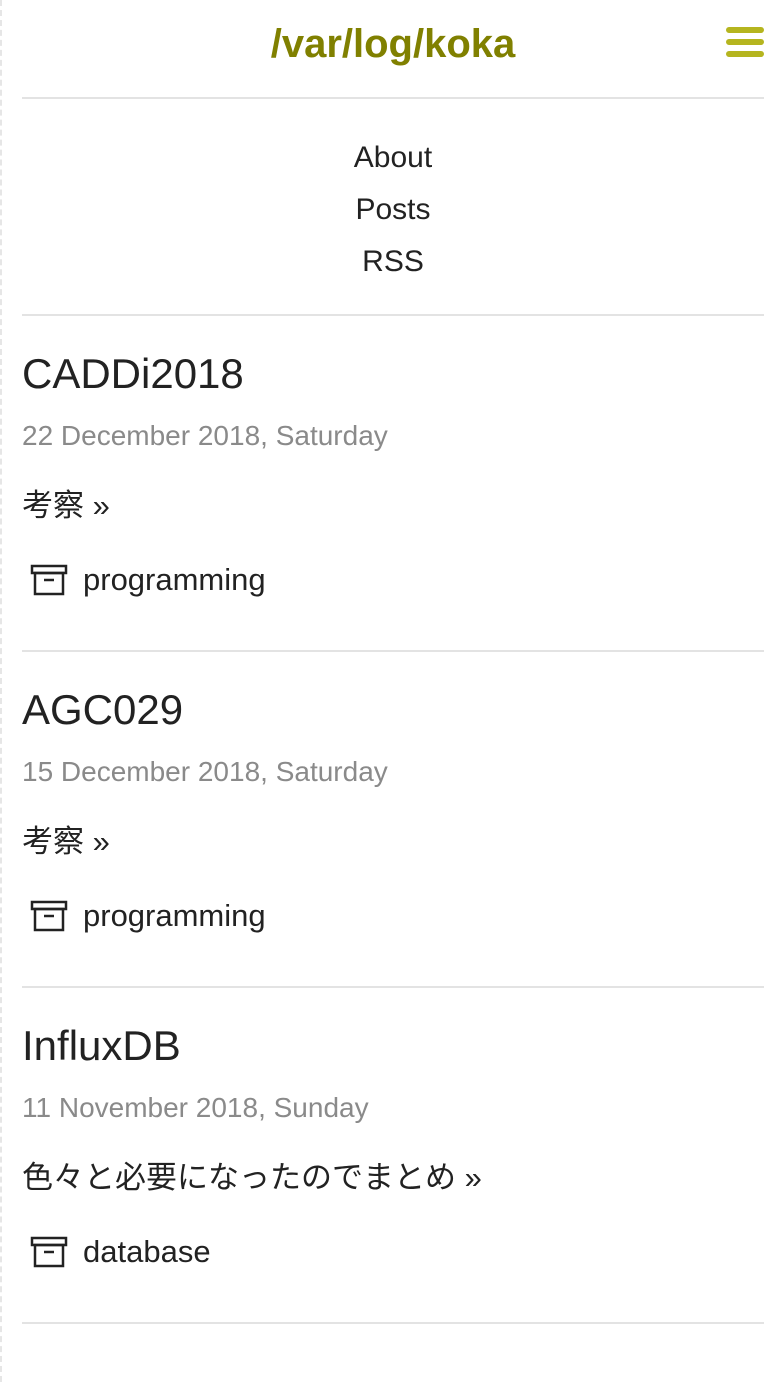 This screenshot has width=781, height=1382. I want to click on hamburger-menu-icon, so click(745, 43).